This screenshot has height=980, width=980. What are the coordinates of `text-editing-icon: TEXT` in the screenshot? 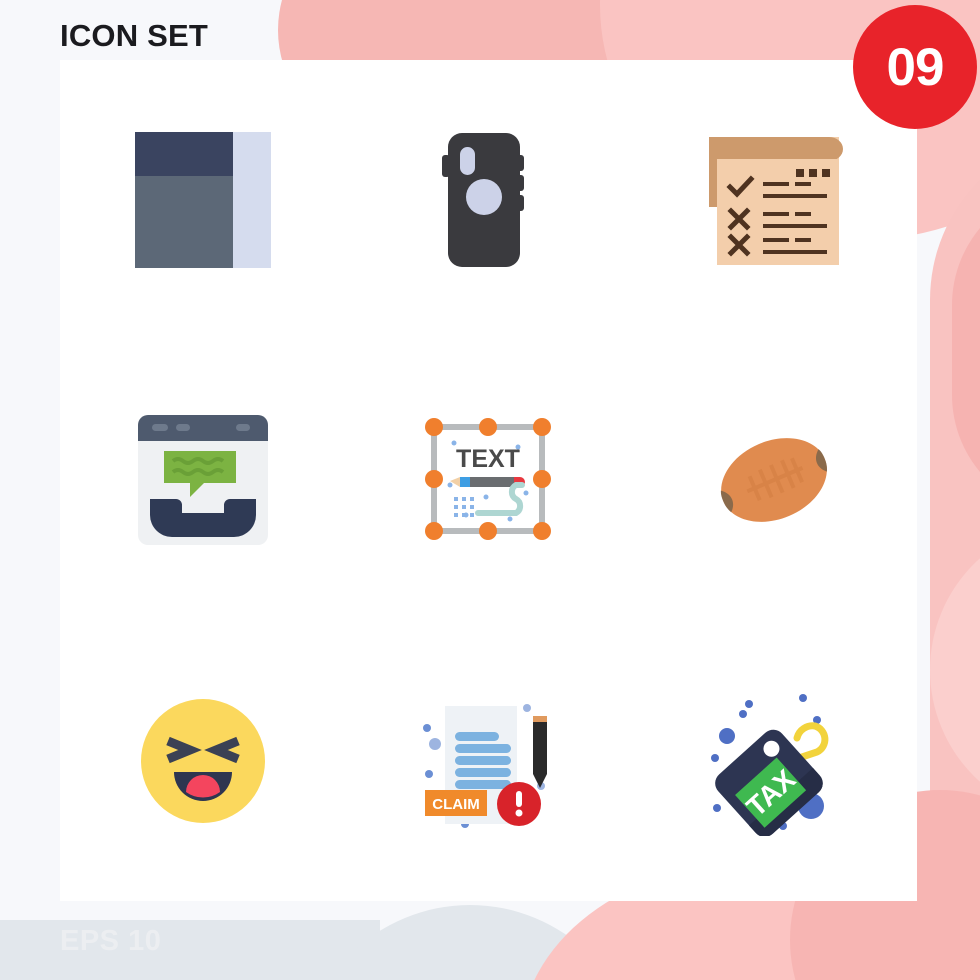 It's located at (488, 479).